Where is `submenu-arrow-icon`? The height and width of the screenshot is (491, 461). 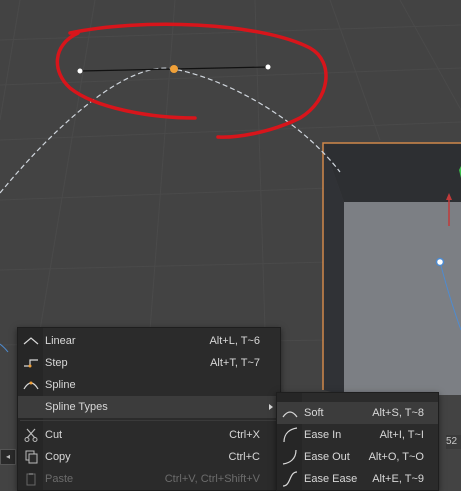
submenu-arrow-icon is located at coordinates (271, 407).